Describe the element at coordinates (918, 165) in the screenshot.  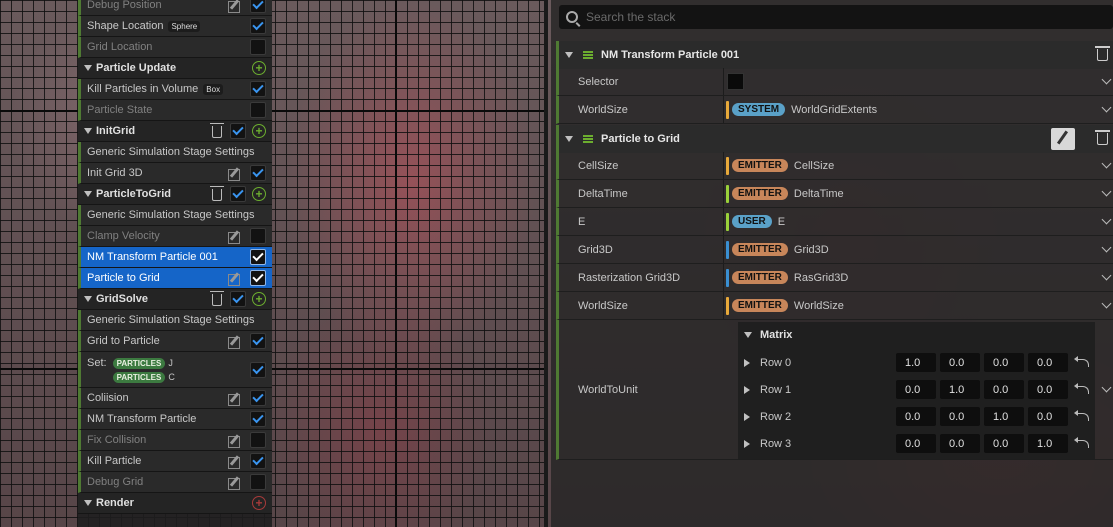
I see `param-value-field: EMITTER CellSize` at that location.